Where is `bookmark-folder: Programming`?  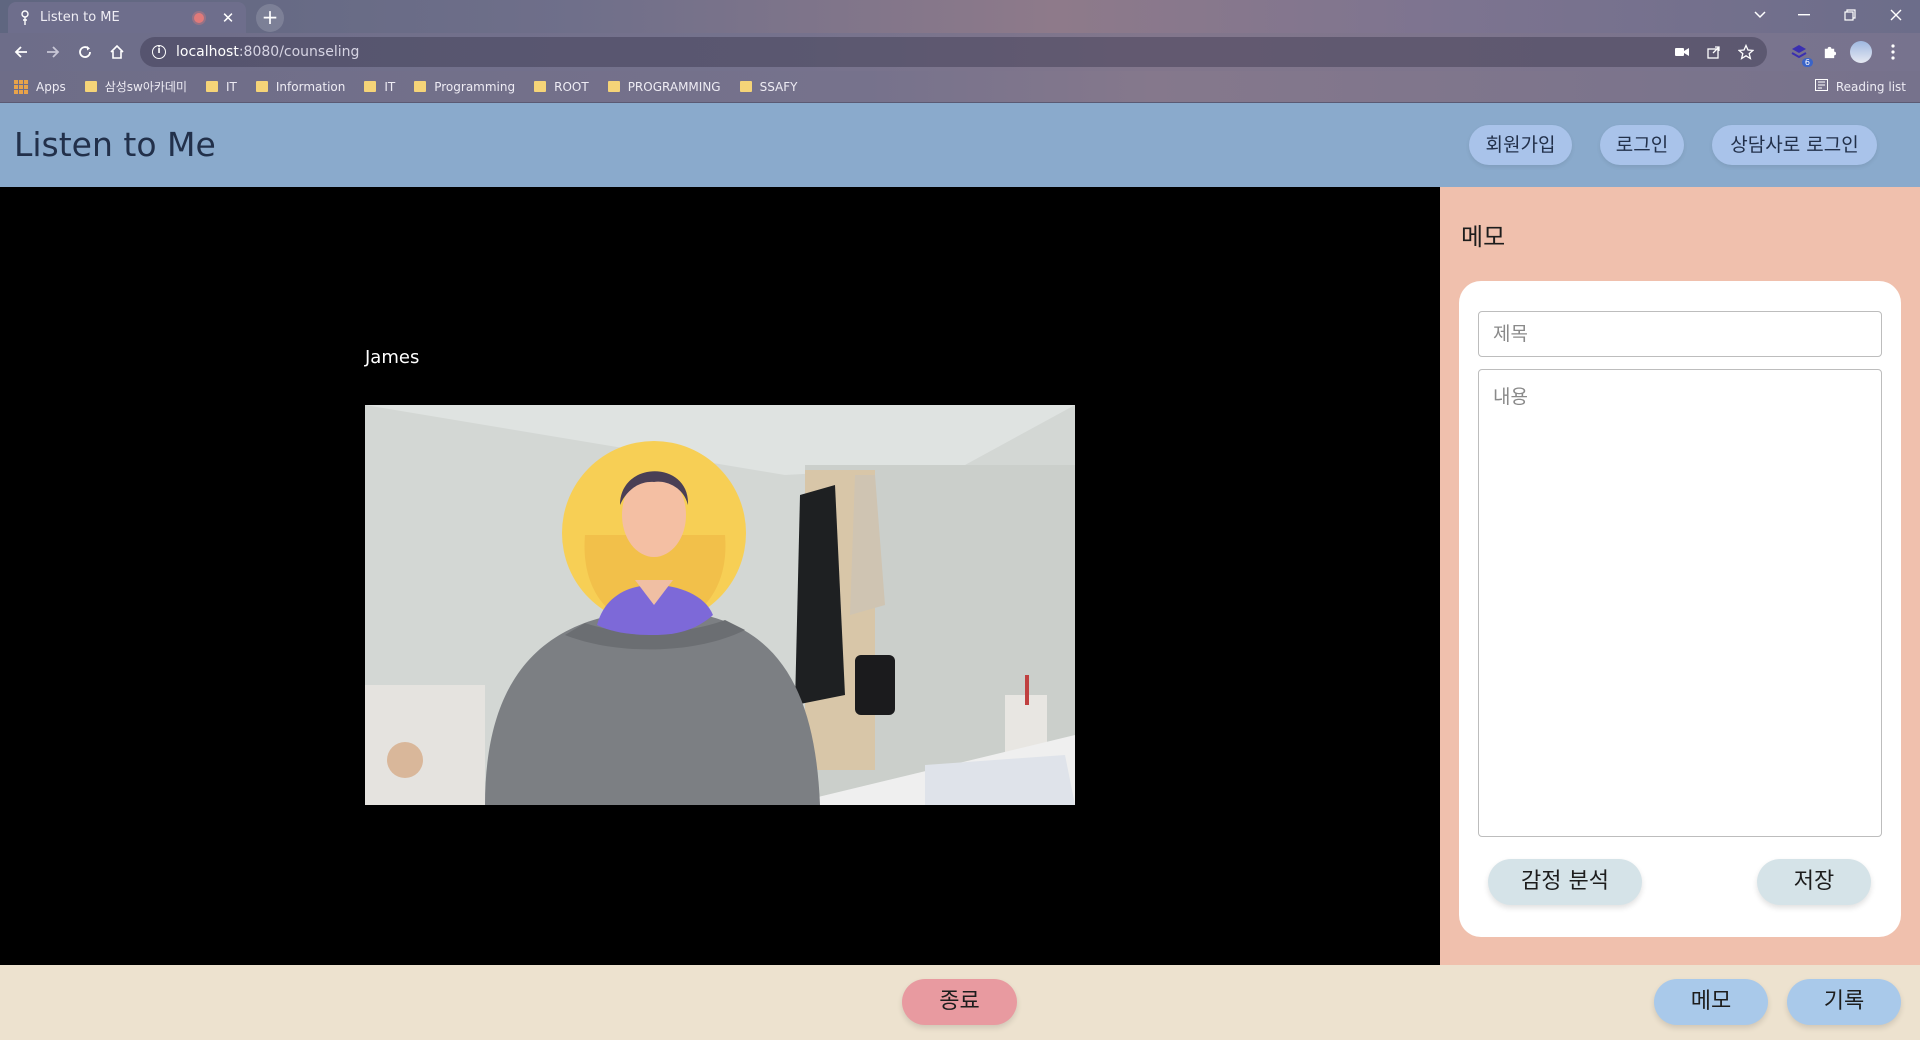 bookmark-folder: Programming is located at coordinates (464, 87).